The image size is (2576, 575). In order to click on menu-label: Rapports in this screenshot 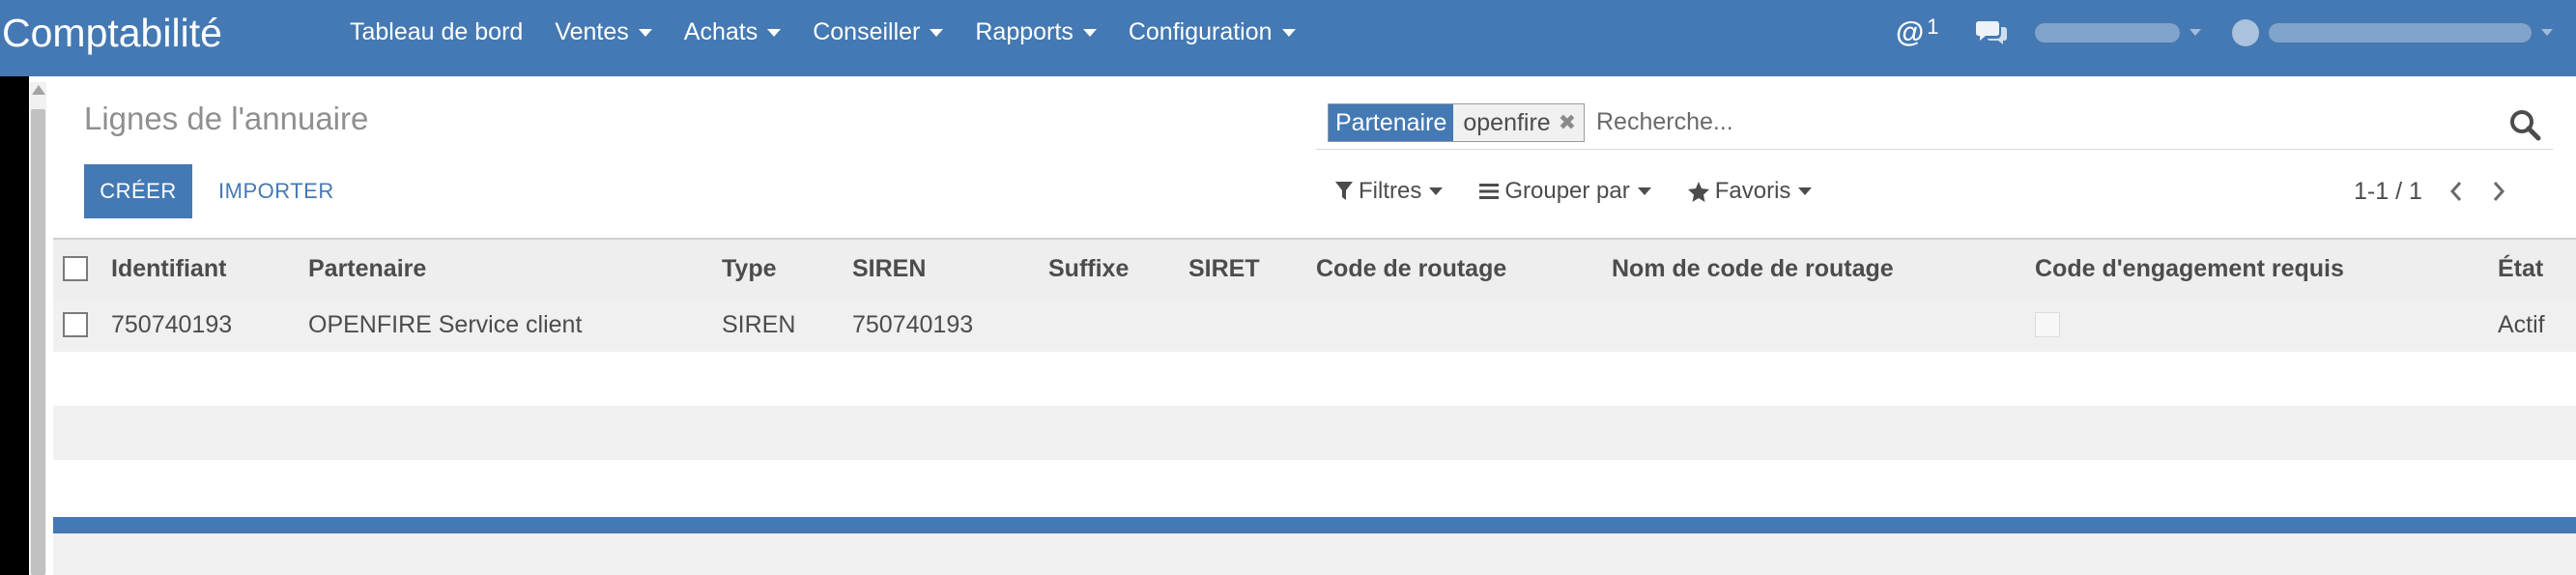, I will do `click(1024, 32)`.